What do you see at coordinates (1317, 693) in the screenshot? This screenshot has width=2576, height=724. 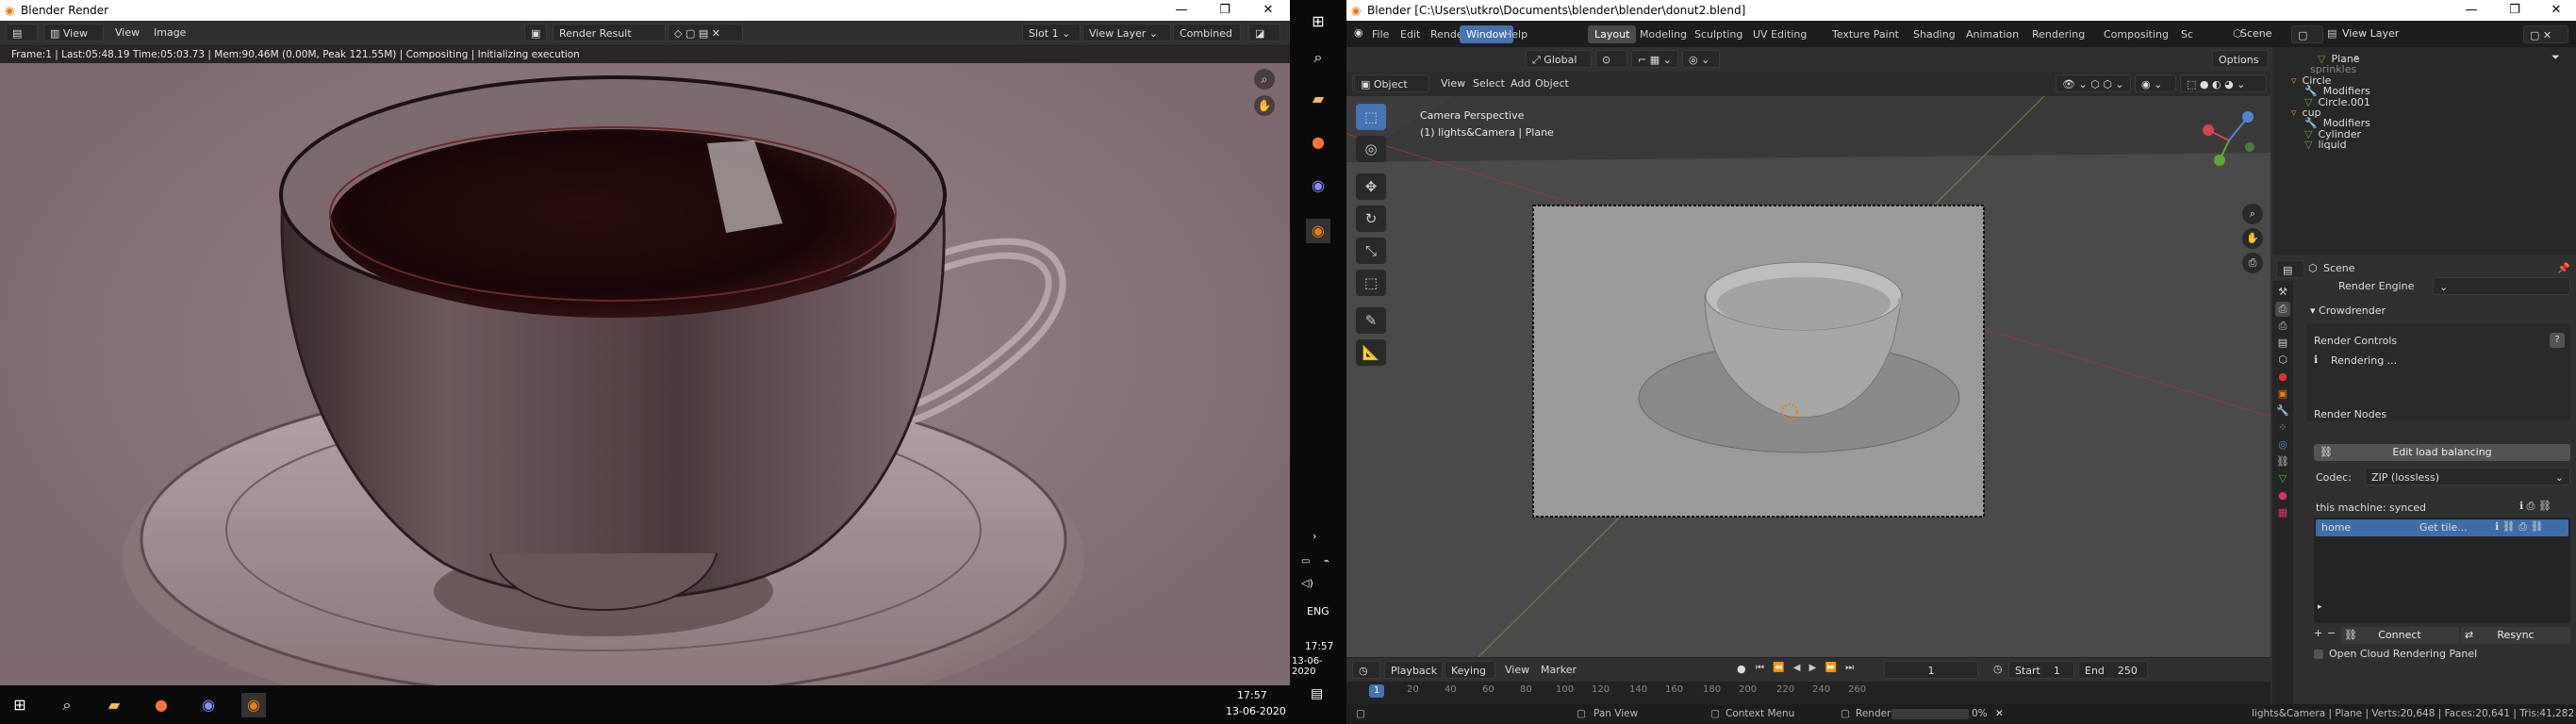 I see `notification-icon: ▤` at bounding box center [1317, 693].